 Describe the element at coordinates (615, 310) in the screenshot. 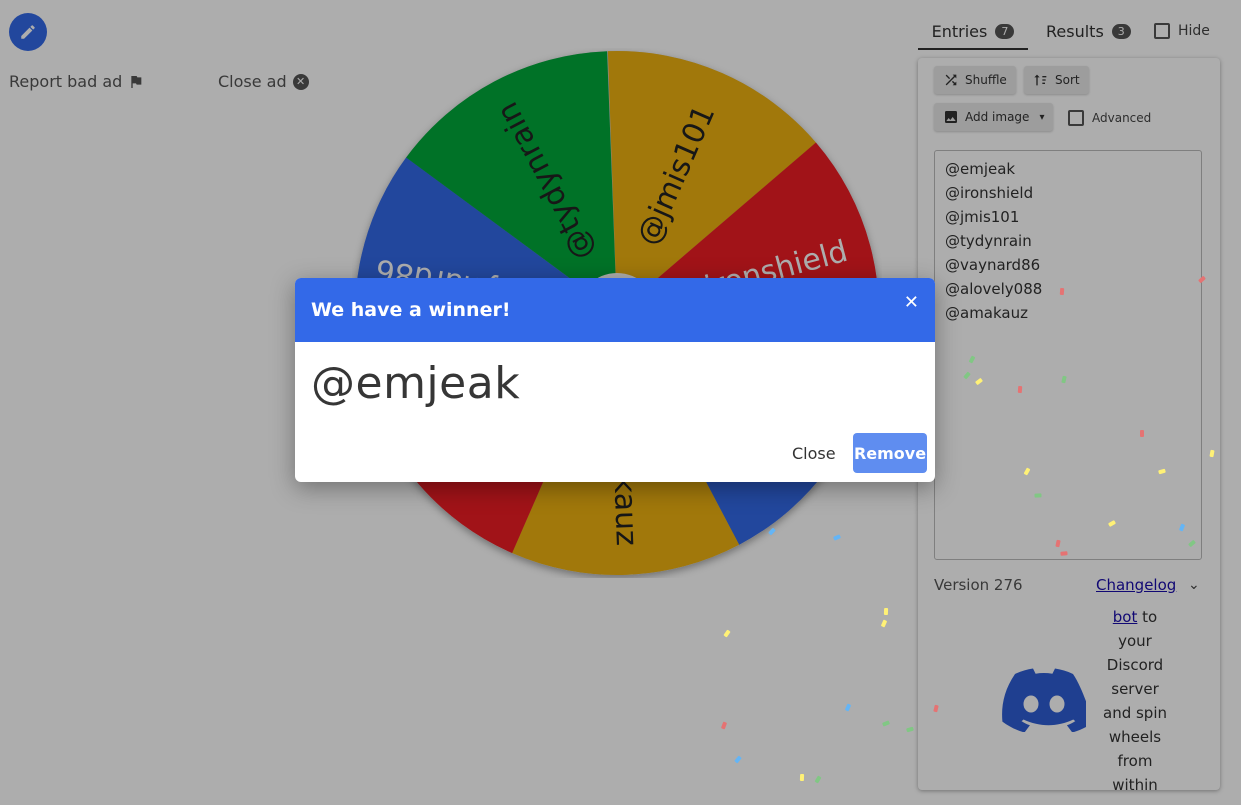

I see `dialog-header: We have a winner! ✕` at that location.